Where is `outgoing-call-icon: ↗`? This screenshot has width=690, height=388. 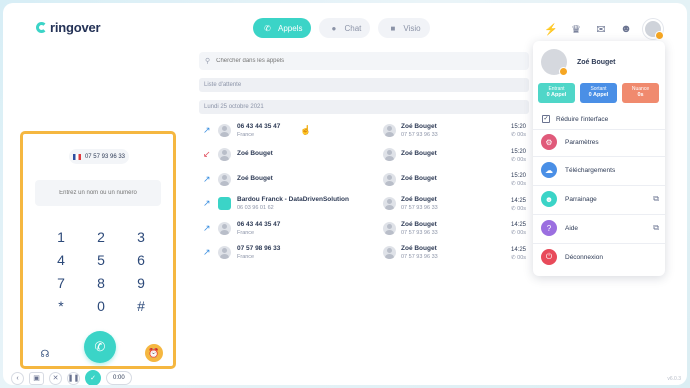
outgoing-call-icon: ↗ is located at coordinates (207, 203).